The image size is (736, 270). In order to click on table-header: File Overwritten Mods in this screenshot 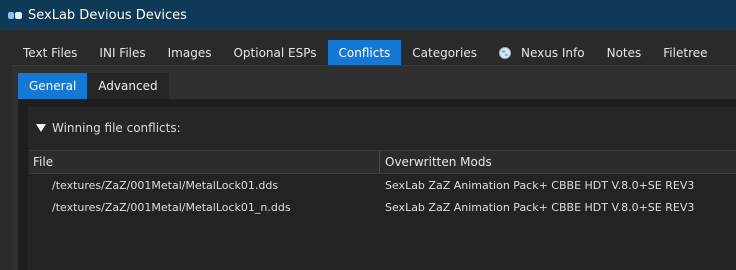, I will do `click(382, 162)`.